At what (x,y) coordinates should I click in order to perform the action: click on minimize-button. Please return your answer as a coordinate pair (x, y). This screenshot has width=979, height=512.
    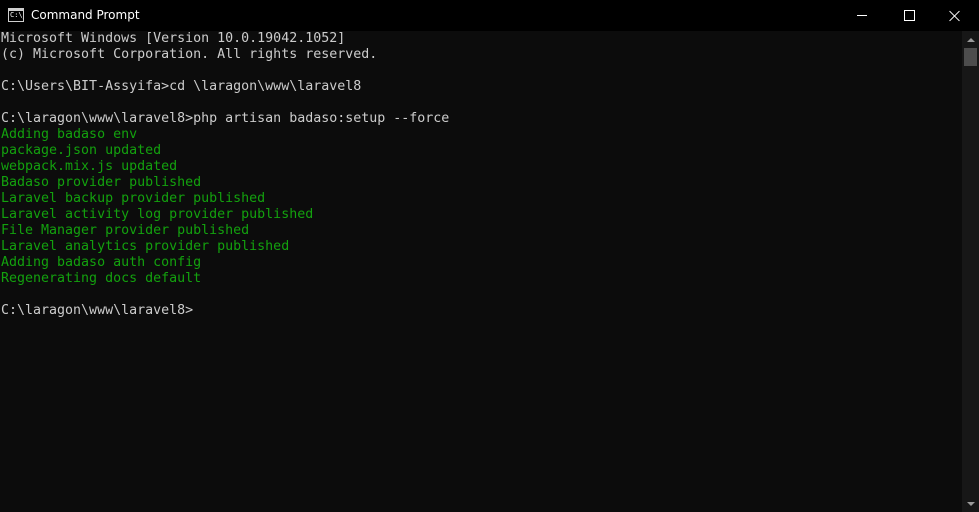
    Looking at the image, I should click on (862, 15).